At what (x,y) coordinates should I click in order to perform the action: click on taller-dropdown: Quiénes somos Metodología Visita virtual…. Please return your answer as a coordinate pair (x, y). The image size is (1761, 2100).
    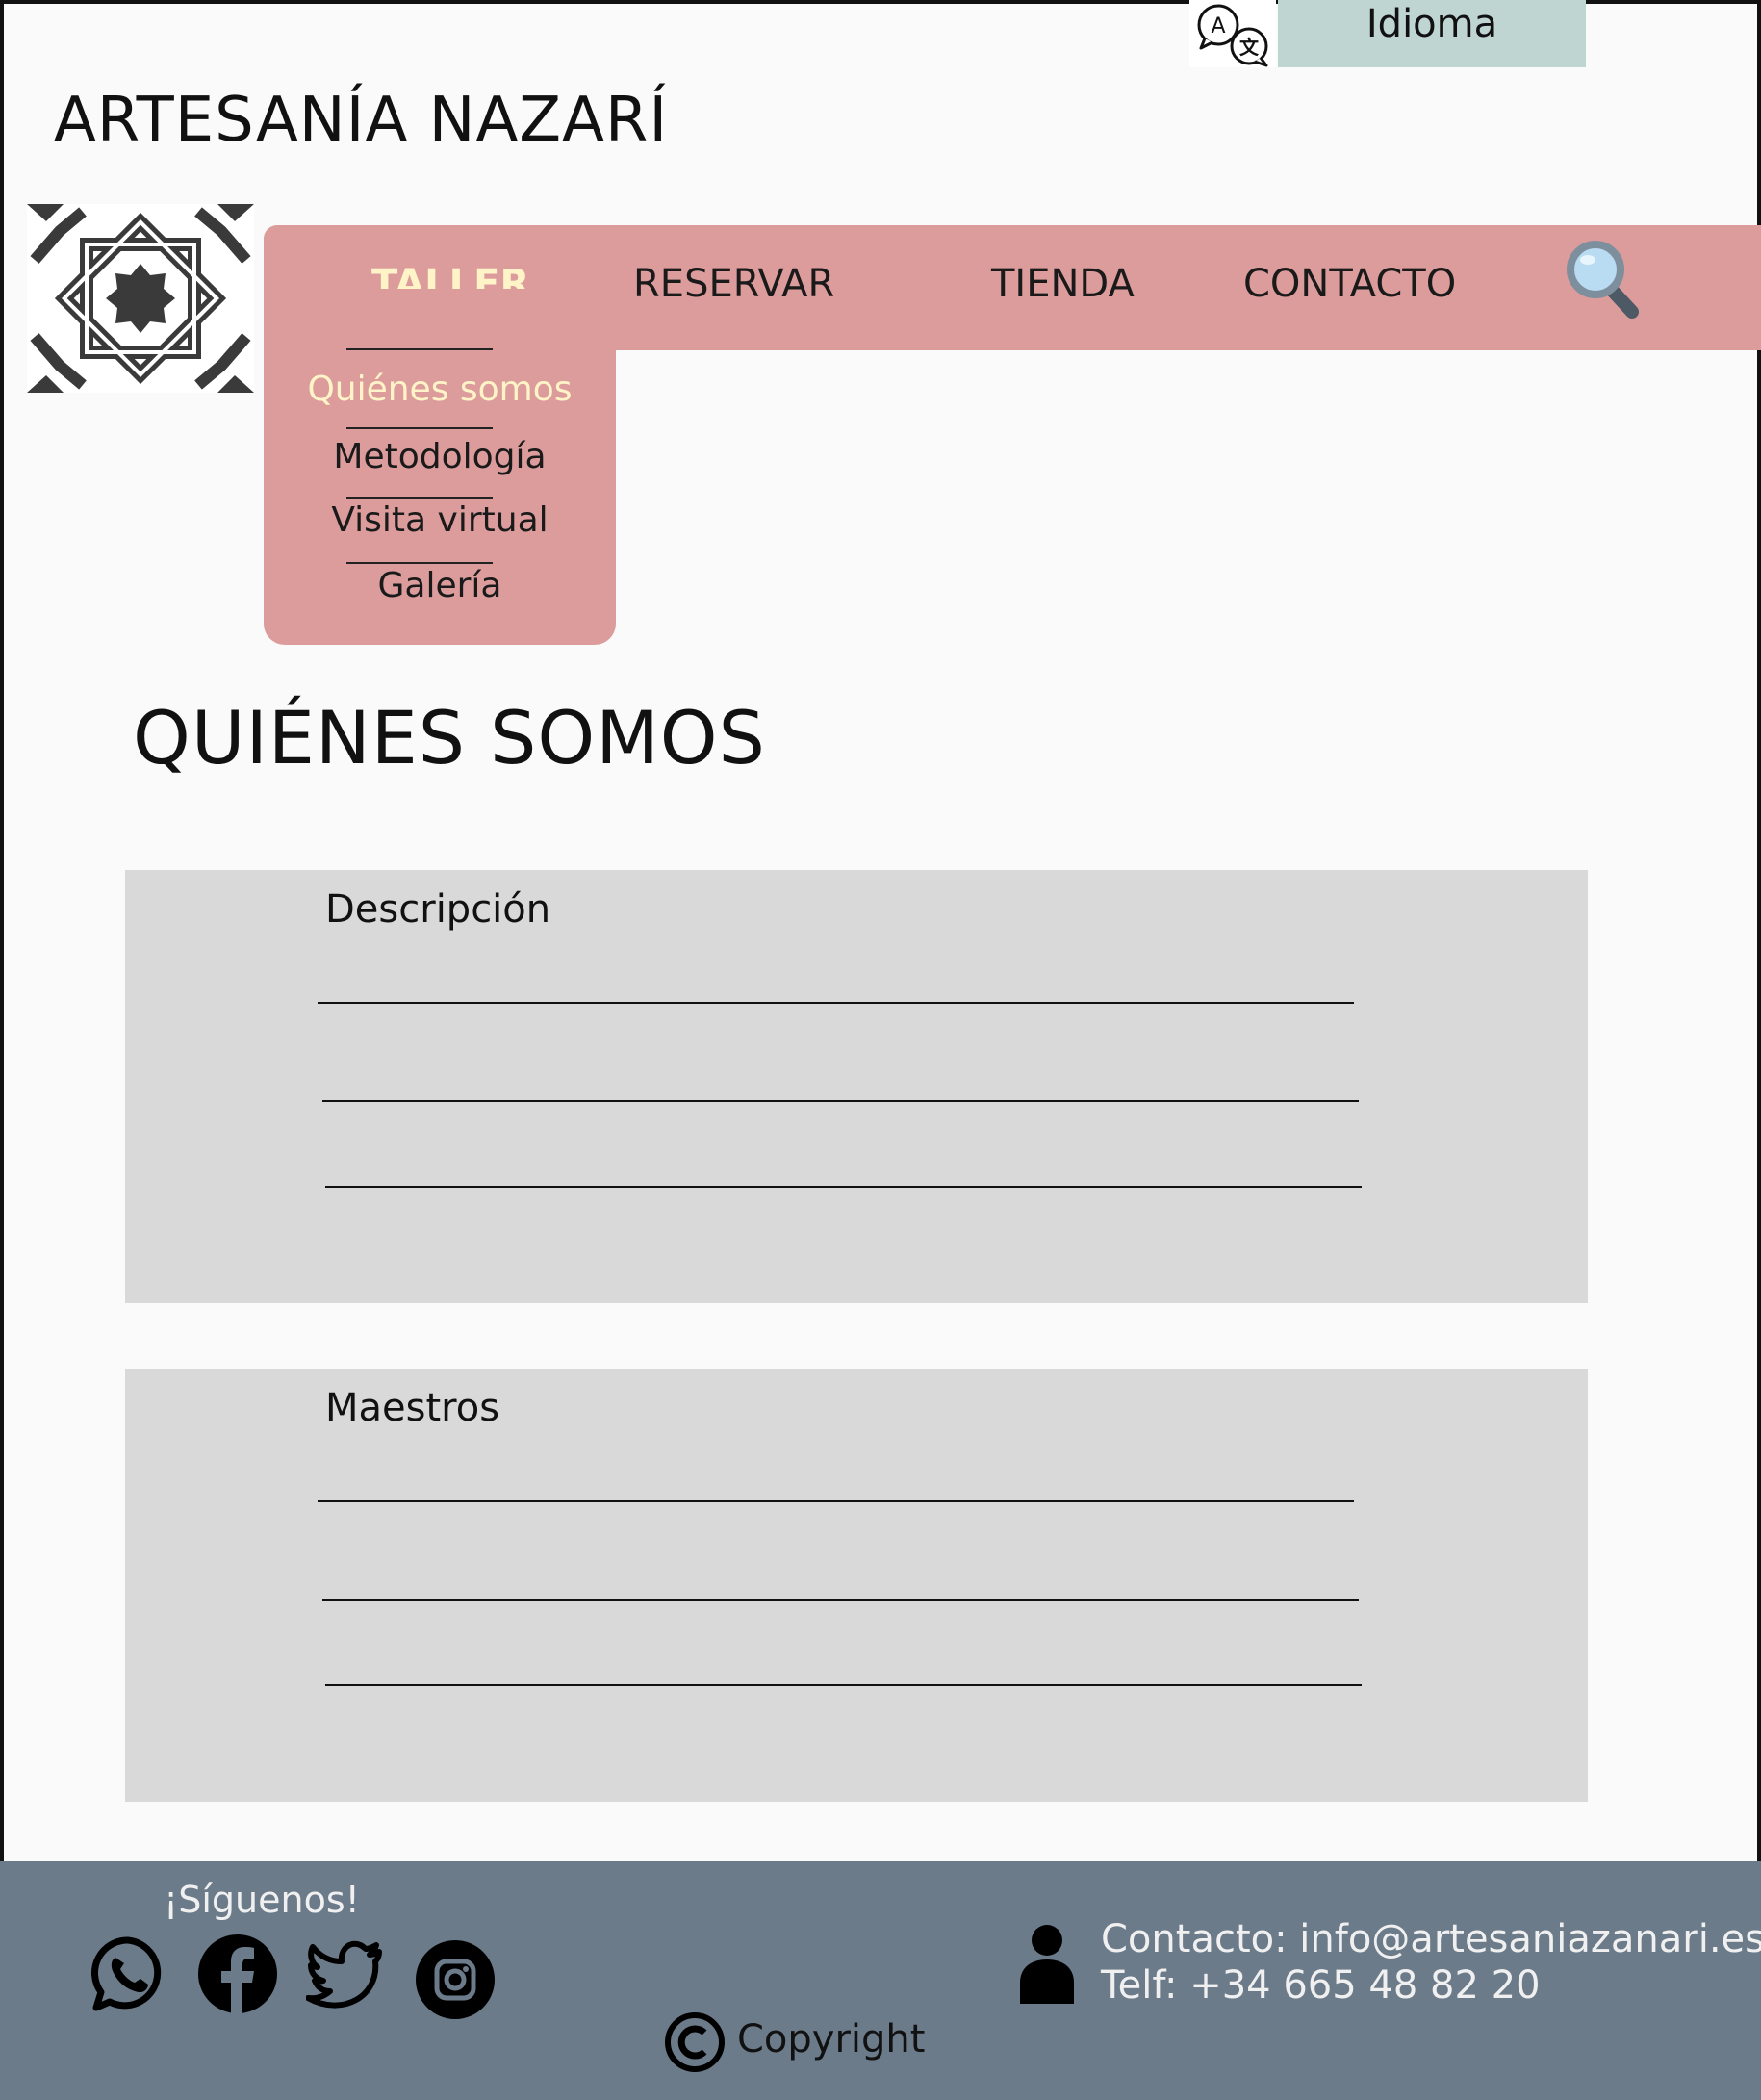
    Looking at the image, I should click on (440, 467).